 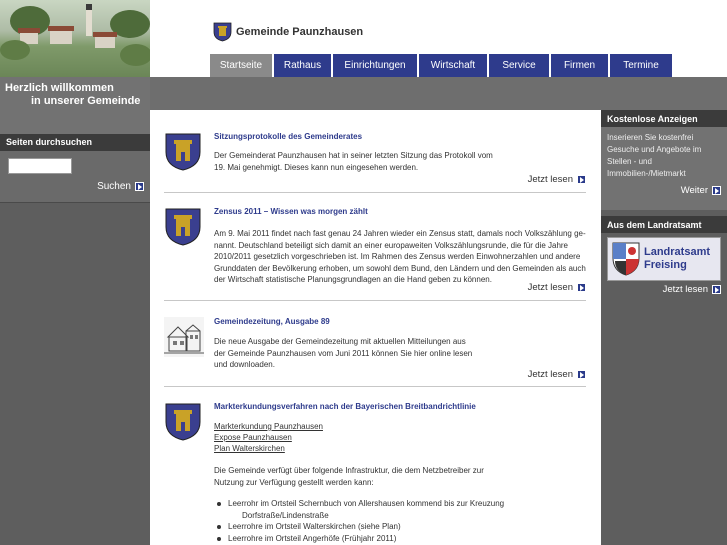 What do you see at coordinates (375, 65) in the screenshot?
I see `tab-einrichtungen: Einrichtungen` at bounding box center [375, 65].